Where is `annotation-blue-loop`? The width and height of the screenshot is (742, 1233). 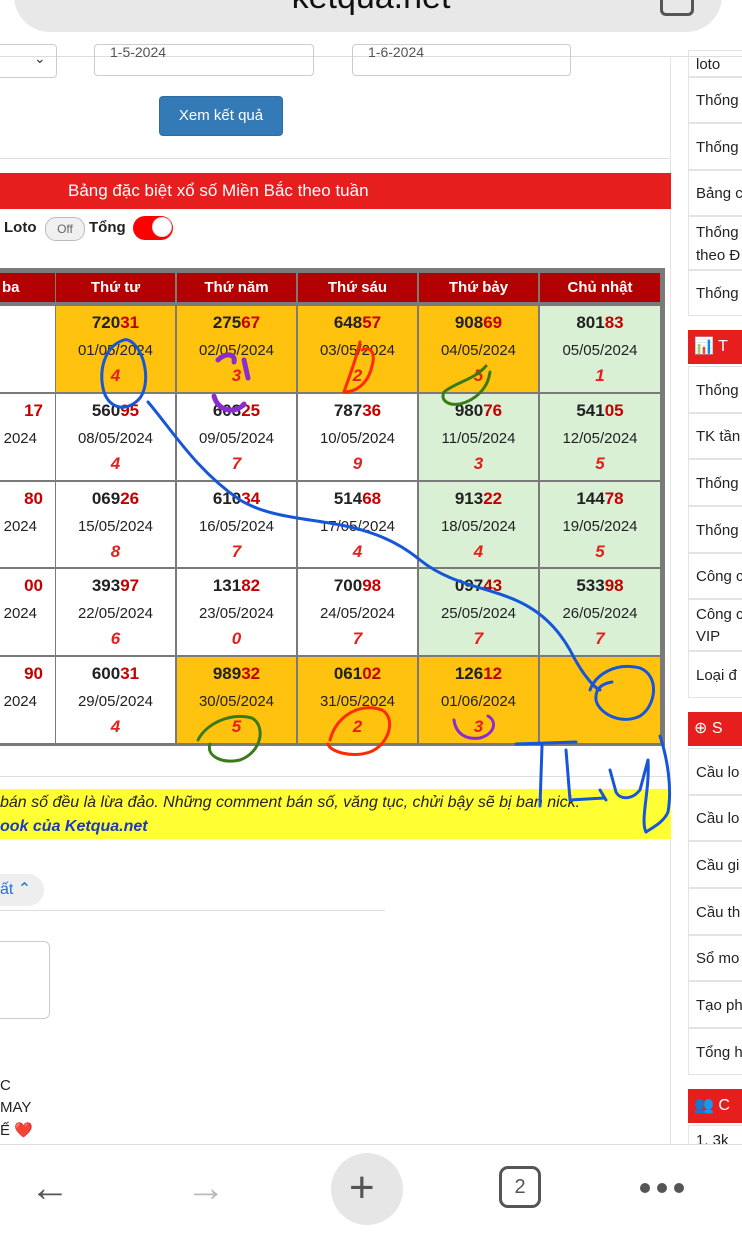
annotation-blue-loop is located at coordinates (621, 693).